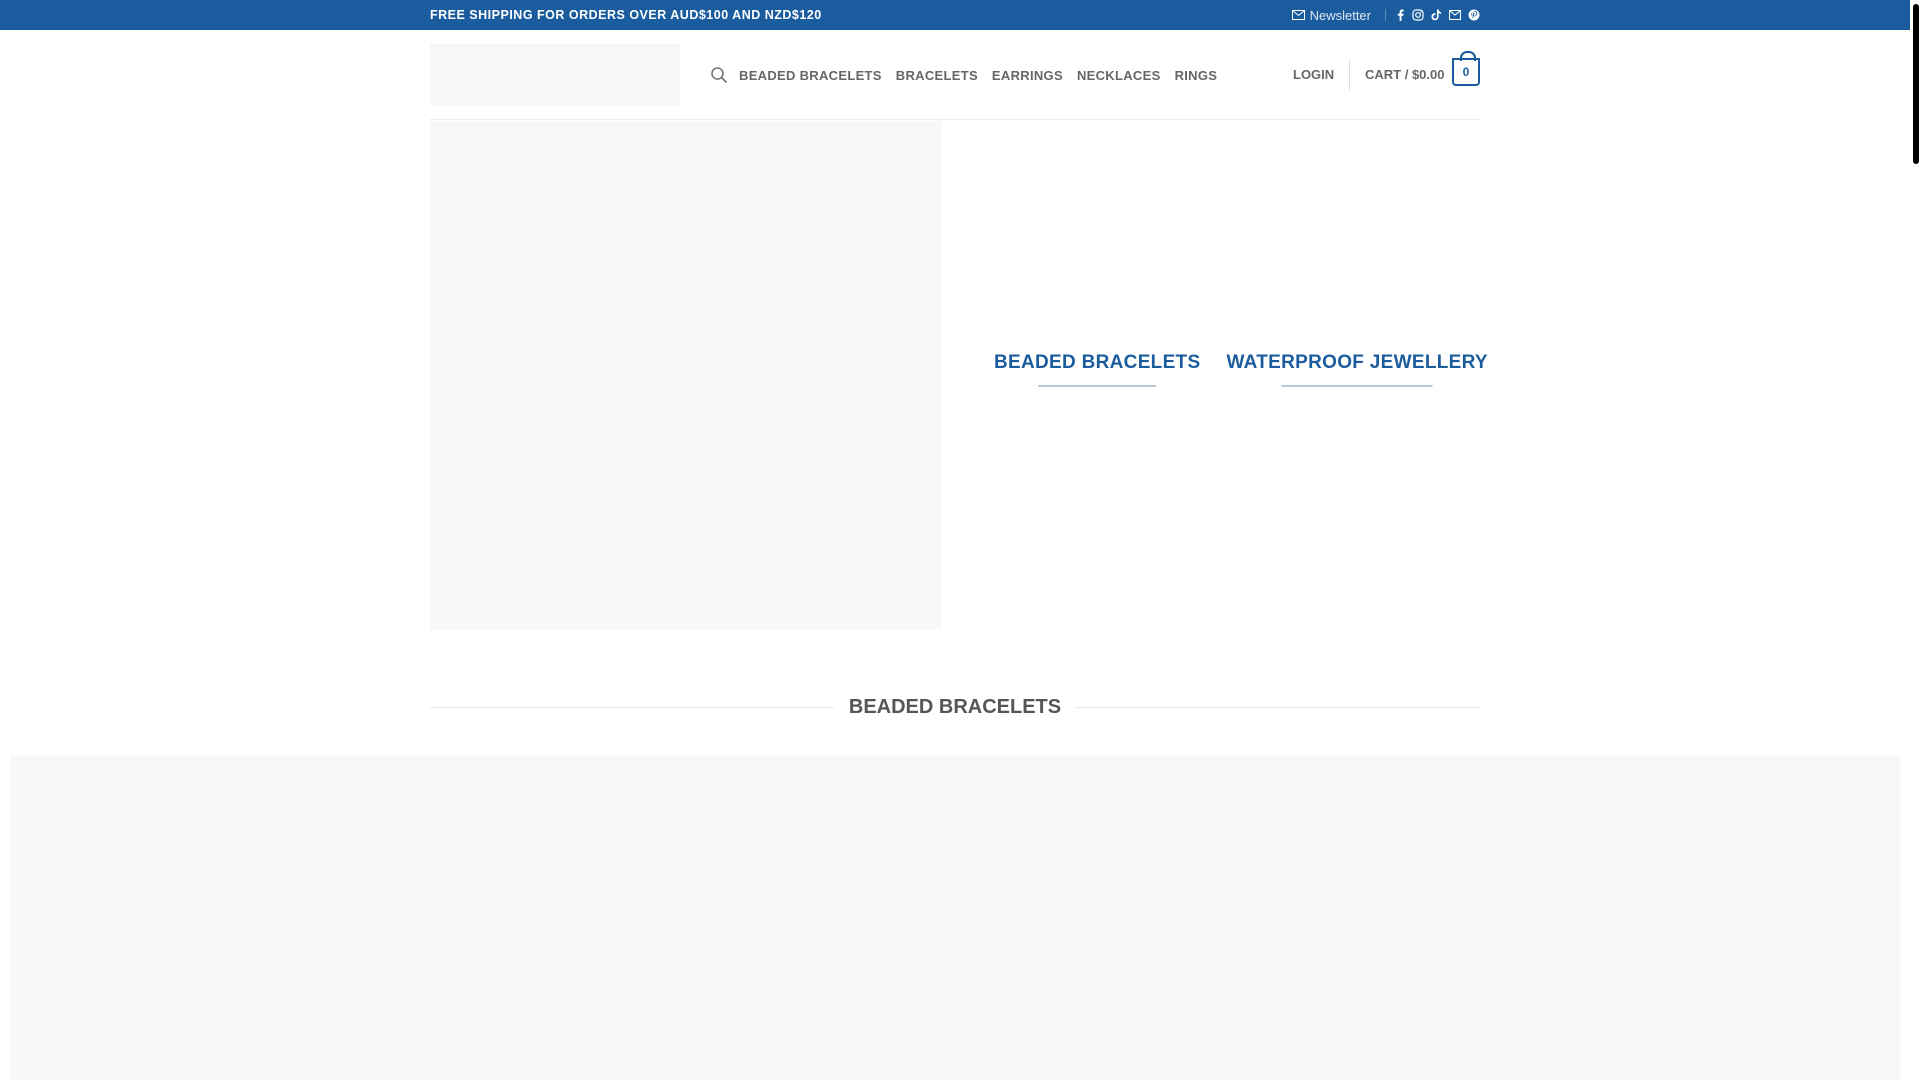  Describe the element at coordinates (1119, 75) in the screenshot. I see `nav-necklaces: NECKLACES` at that location.